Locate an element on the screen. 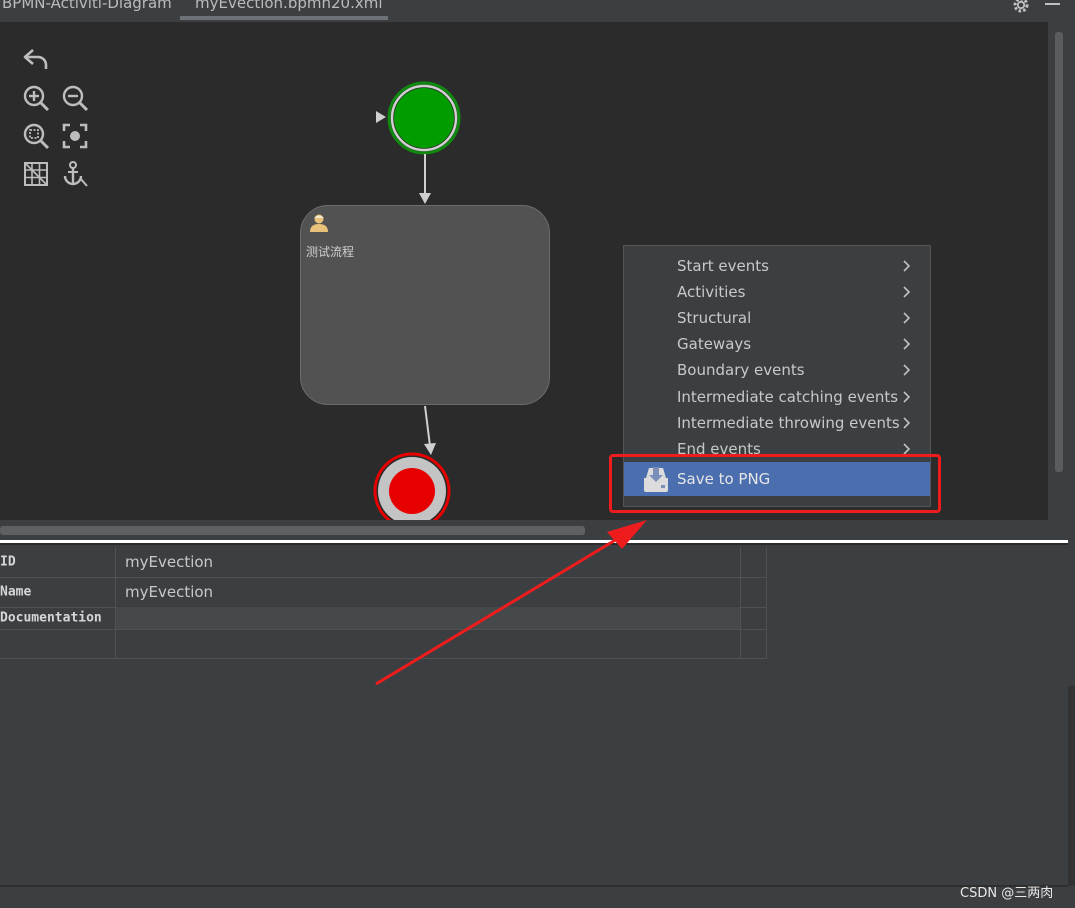 This screenshot has width=1075, height=908. status-bar is located at coordinates (534, 897).